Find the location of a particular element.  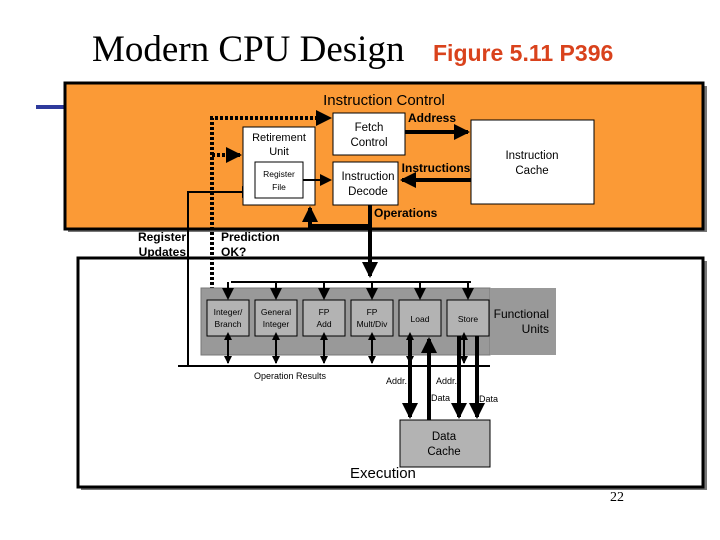

prediction-ok-label-1: Prediction is located at coordinates (250, 237).